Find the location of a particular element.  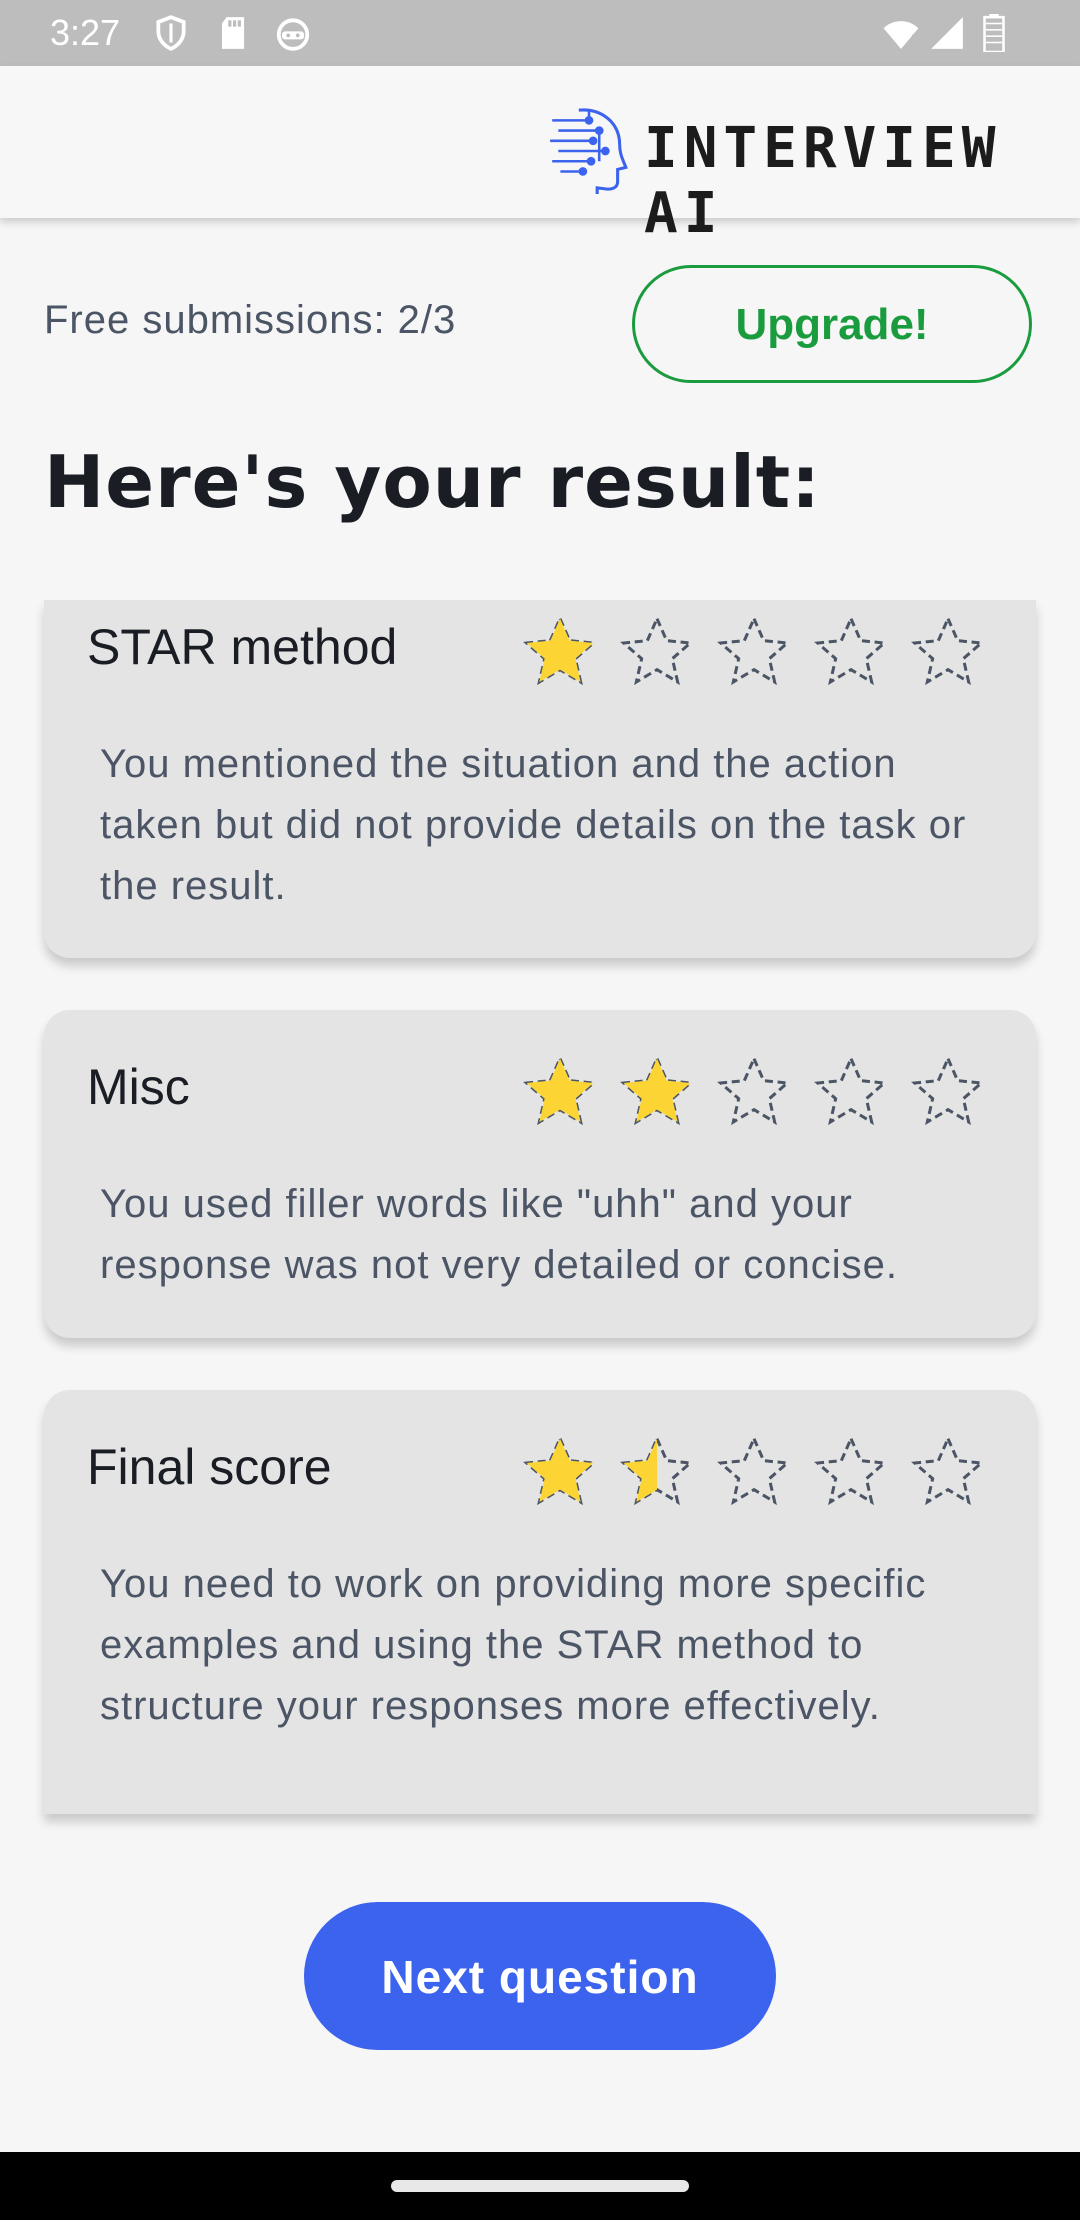

next-question-button: Next question is located at coordinates (540, 1976).